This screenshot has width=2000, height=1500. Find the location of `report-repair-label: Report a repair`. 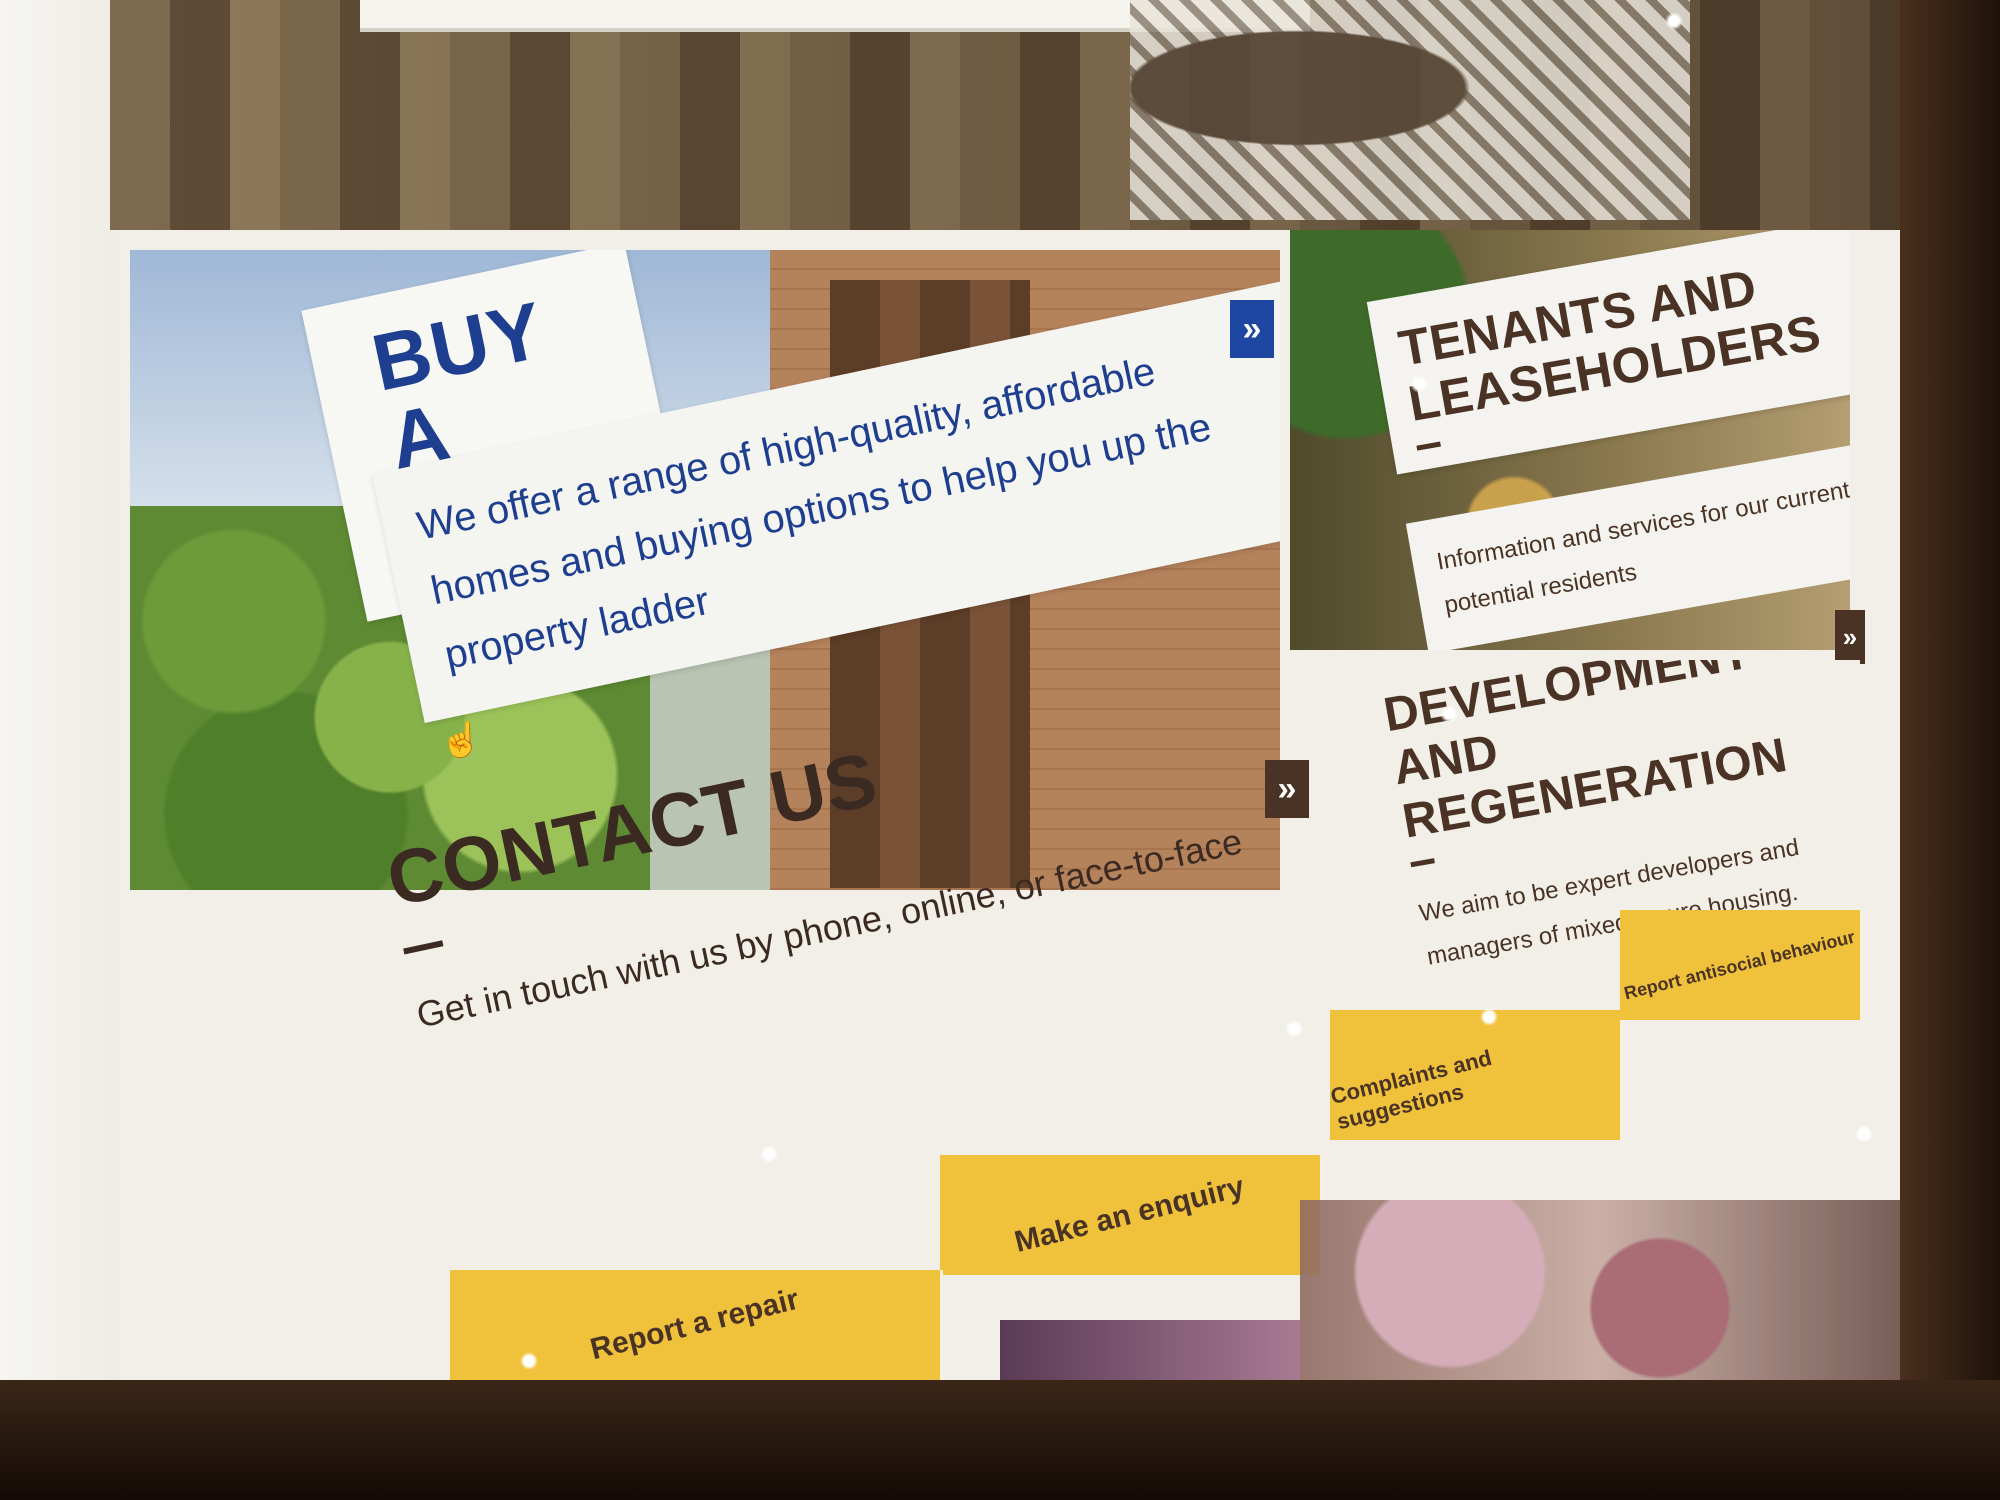

report-repair-label: Report a repair is located at coordinates (695, 1324).